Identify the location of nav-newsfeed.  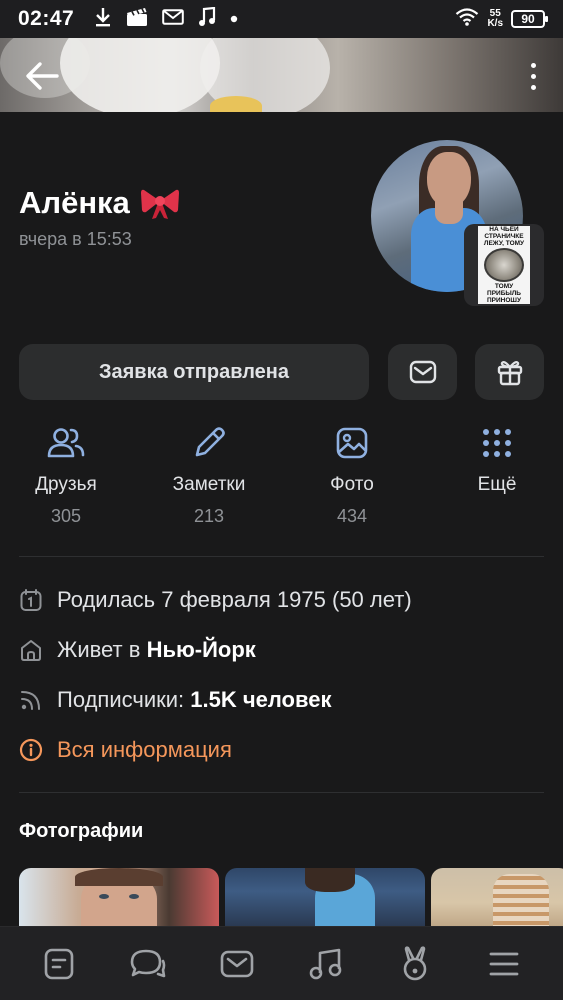
(59, 964).